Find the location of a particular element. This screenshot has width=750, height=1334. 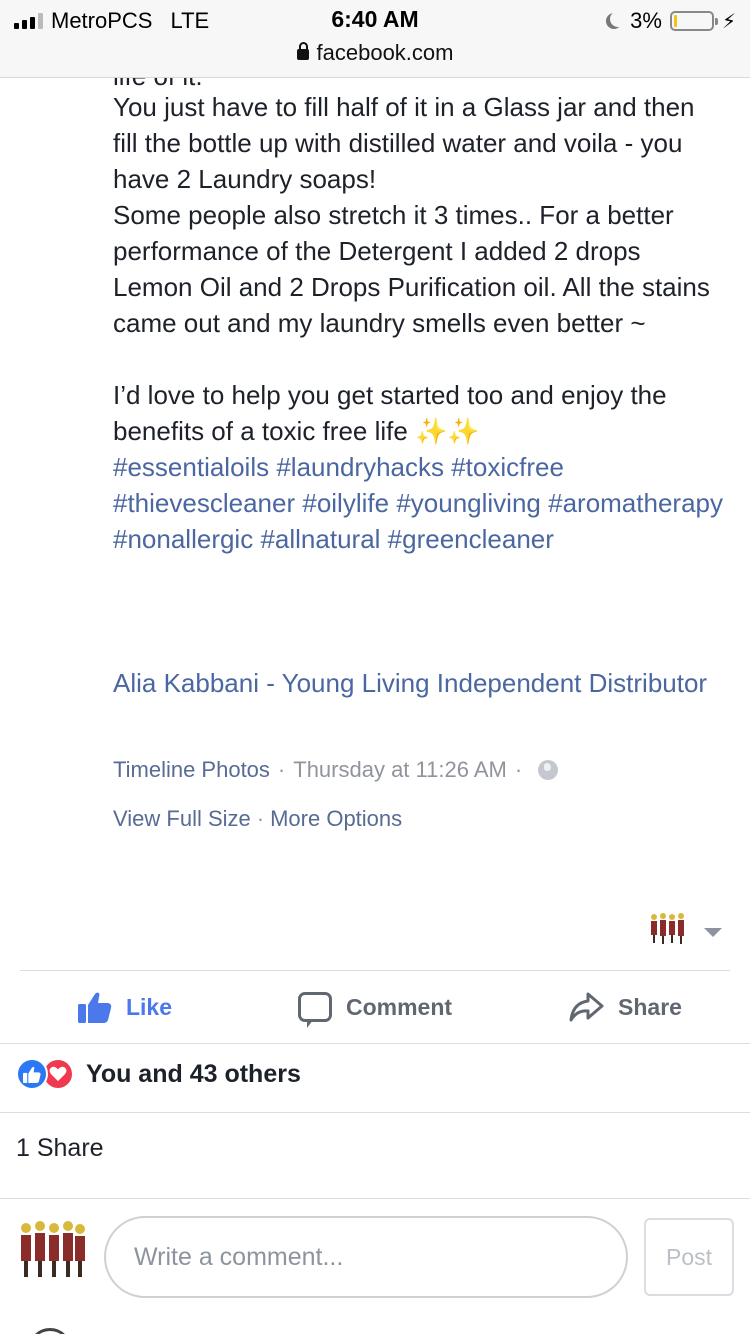

comment-button: Comment is located at coordinates (375, 1007).